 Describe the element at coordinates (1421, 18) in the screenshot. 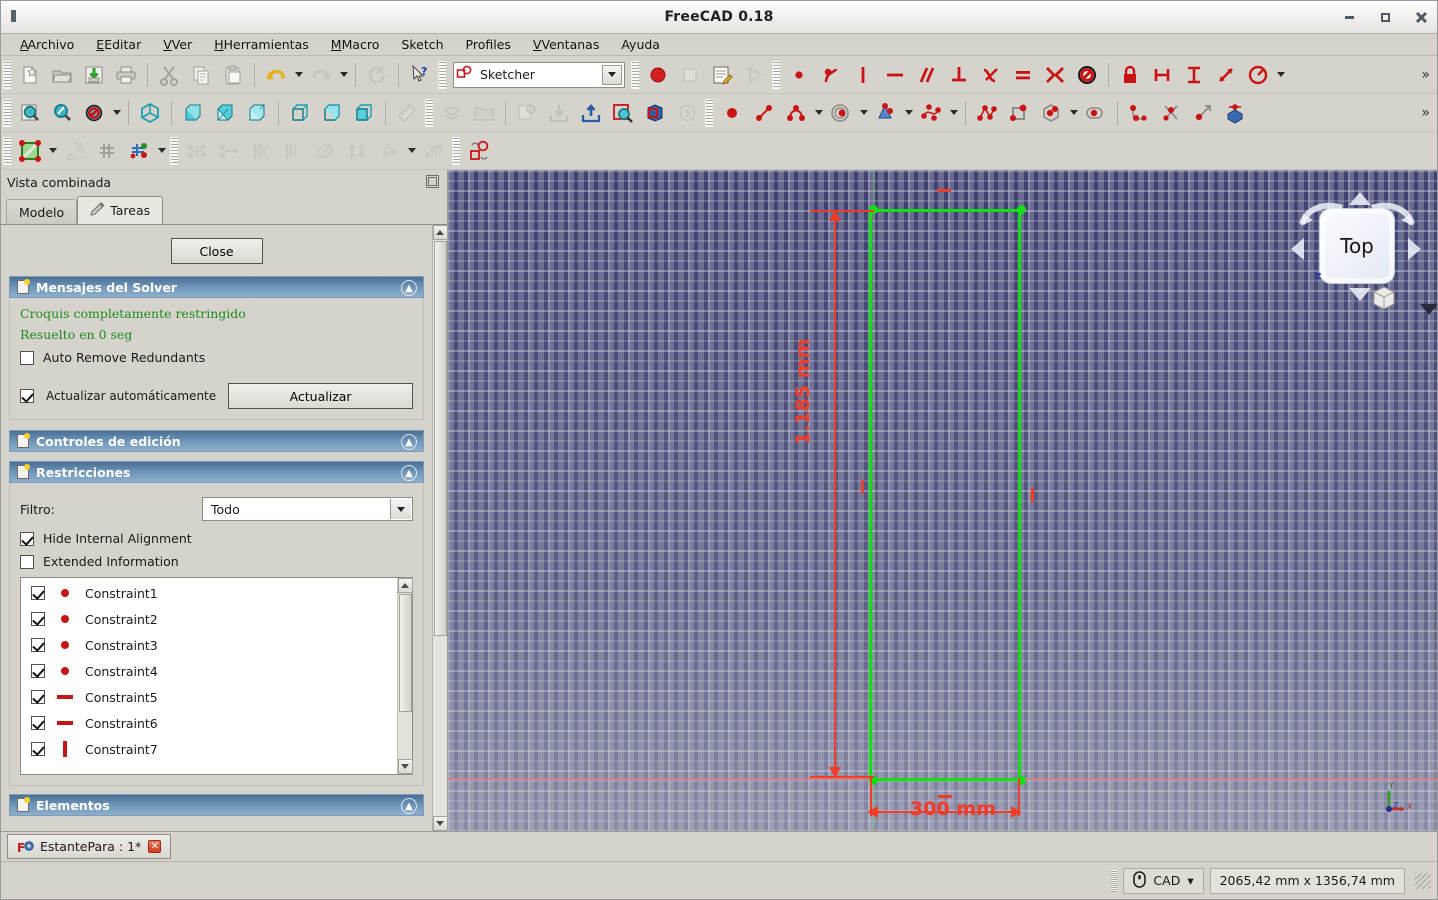

I see `close-icon` at that location.